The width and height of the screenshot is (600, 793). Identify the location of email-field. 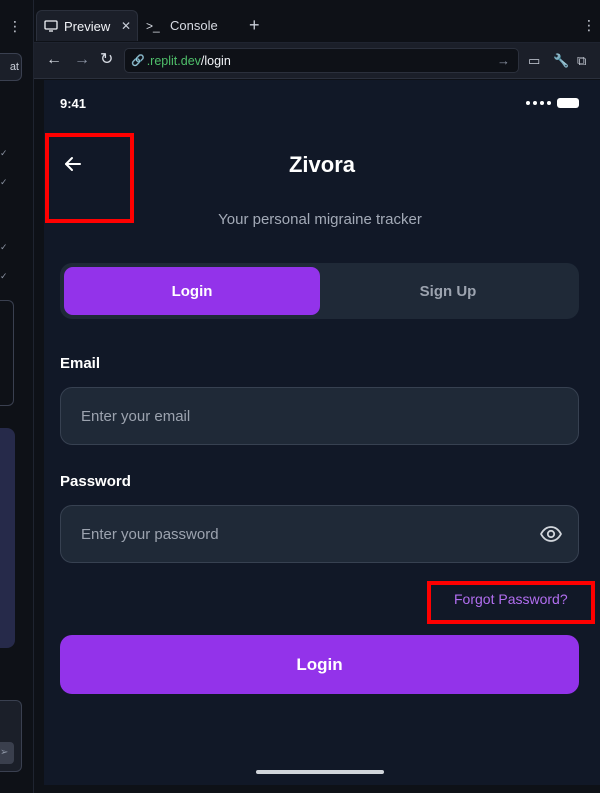
(319, 416).